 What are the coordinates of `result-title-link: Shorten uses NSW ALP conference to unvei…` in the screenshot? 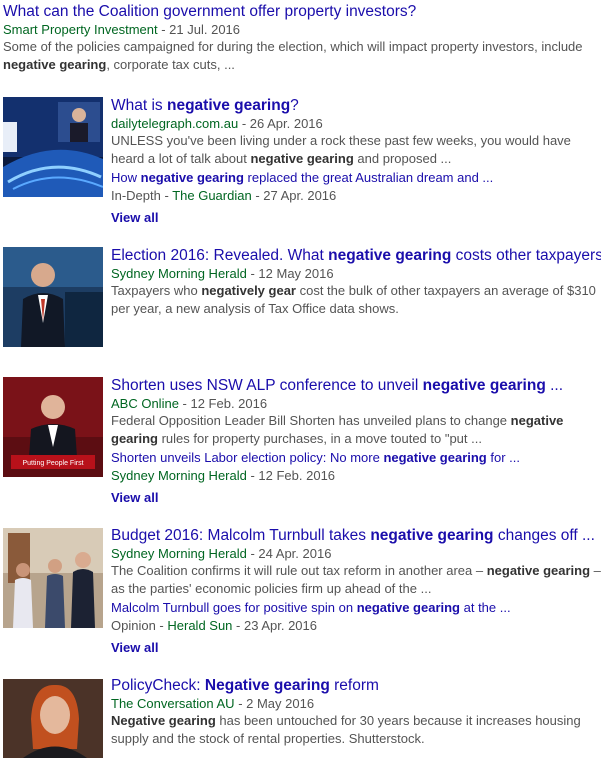 It's located at (356, 385).